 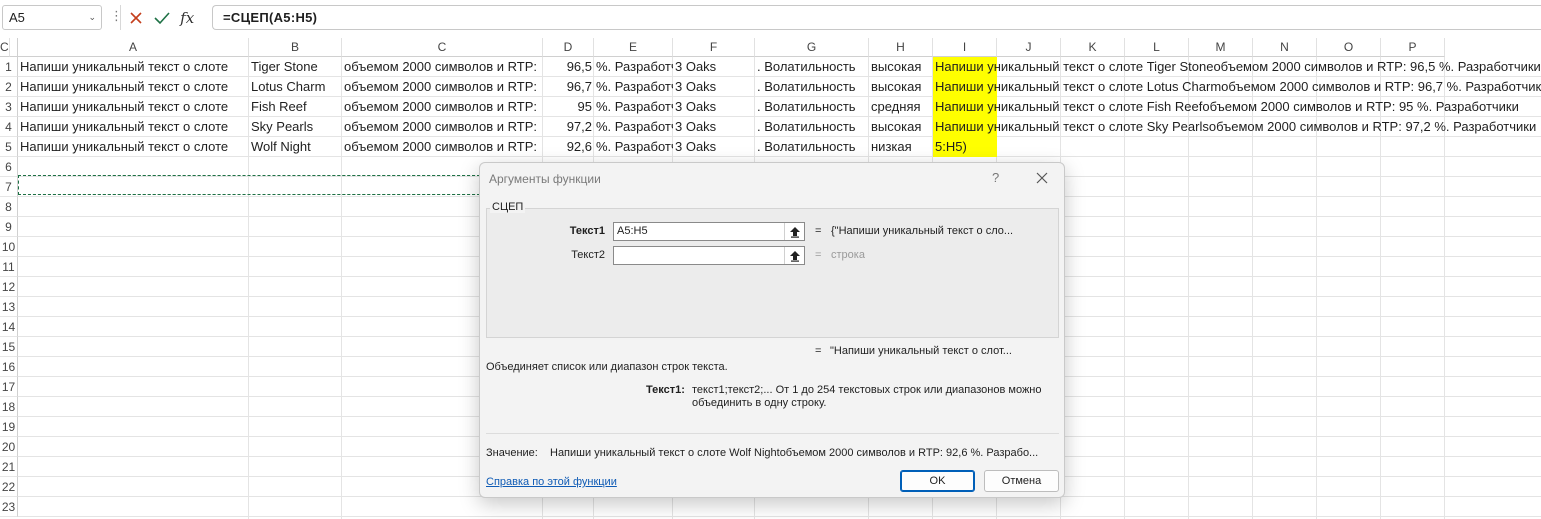 What do you see at coordinates (812, 87) in the screenshot?
I see `cell-g2: . Волатильность` at bounding box center [812, 87].